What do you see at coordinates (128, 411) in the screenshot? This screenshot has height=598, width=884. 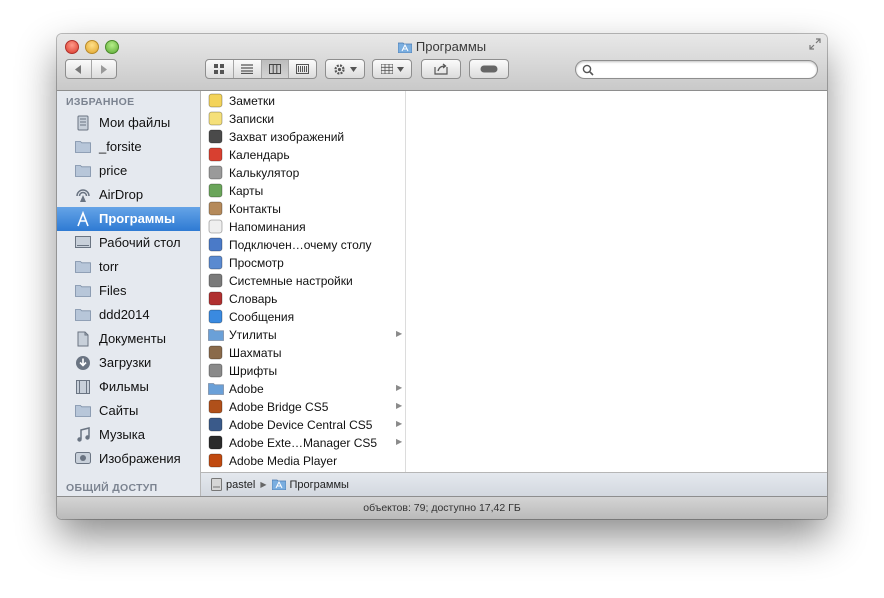 I see `sidebar-item: Сайты` at bounding box center [128, 411].